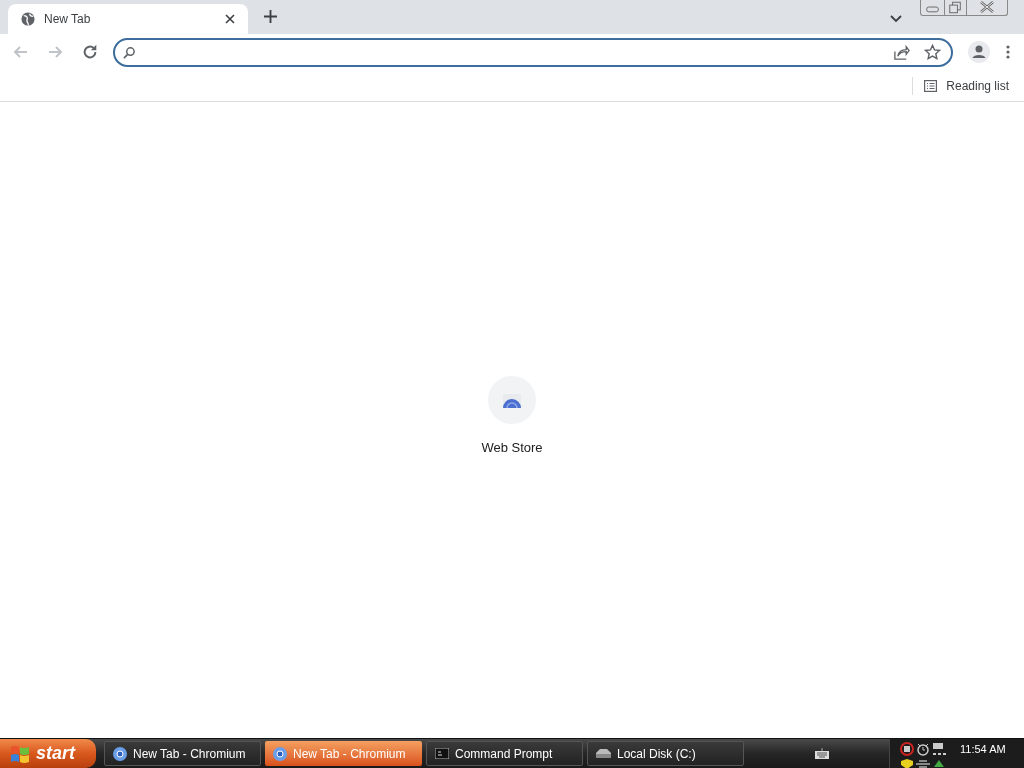  Describe the element at coordinates (932, 52) in the screenshot. I see `star-icon` at that location.